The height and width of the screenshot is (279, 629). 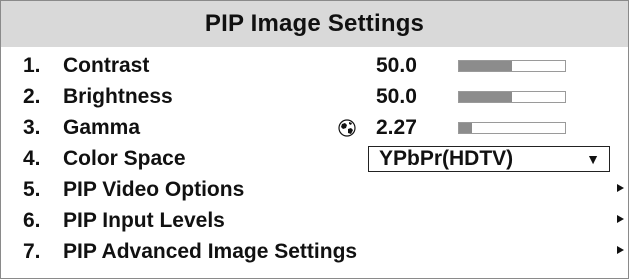 I want to click on brightness-slider, so click(x=512, y=97).